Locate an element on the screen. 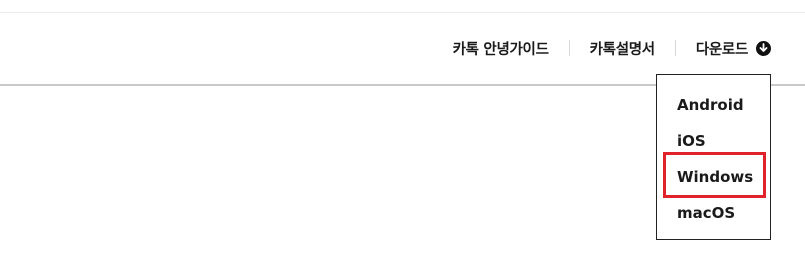  nav-link-manual: 카톡설명서 is located at coordinates (623, 48).